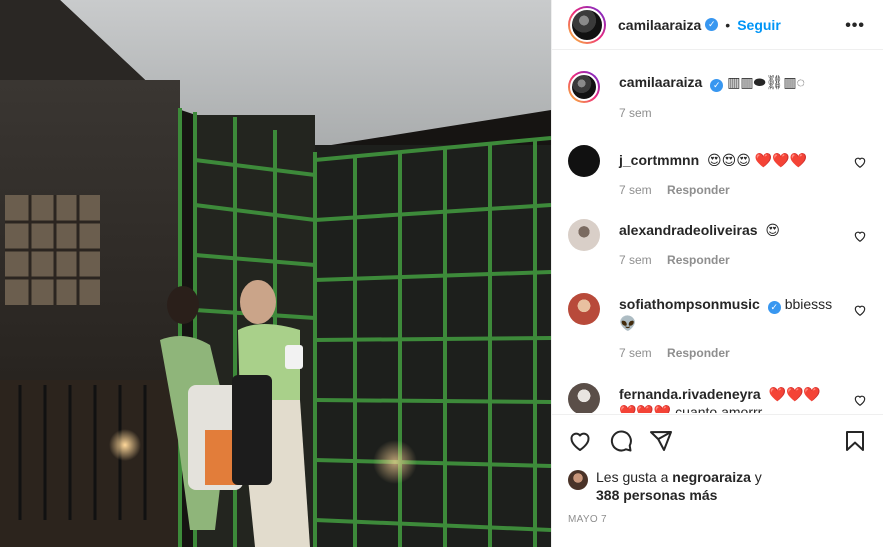 The width and height of the screenshot is (883, 547). What do you see at coordinates (689, 304) in the screenshot?
I see `comment-username: sofiathompsonmusic` at bounding box center [689, 304].